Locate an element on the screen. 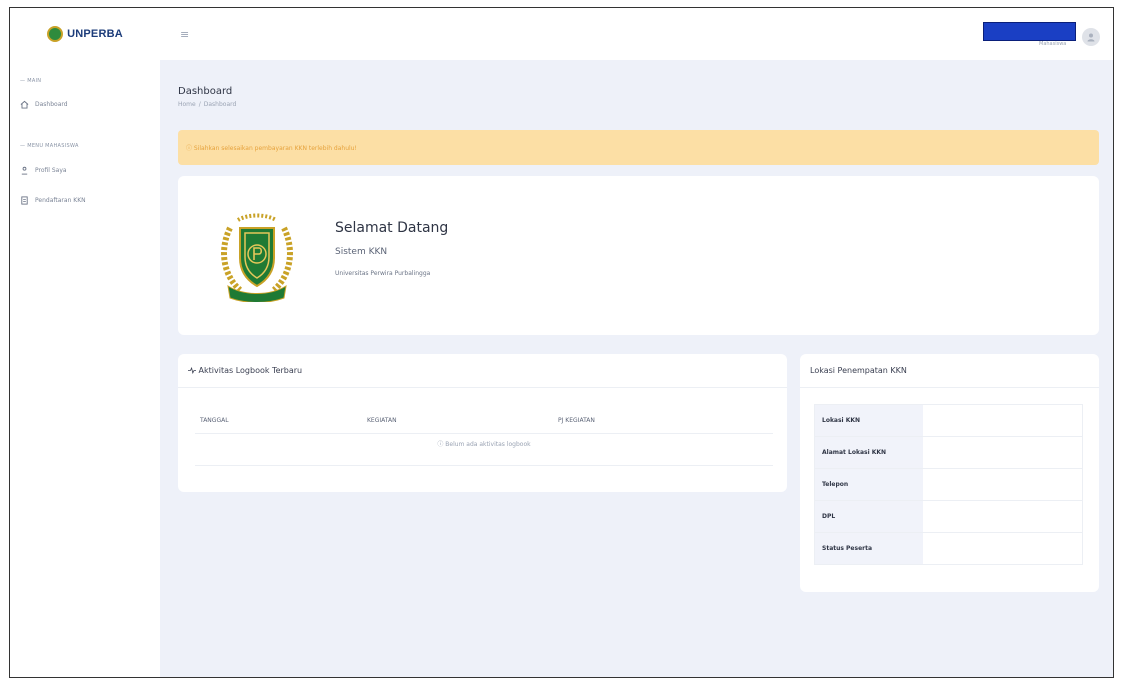 The image size is (1123, 682). user-role: Mahasiswa is located at coordinates (1053, 44).